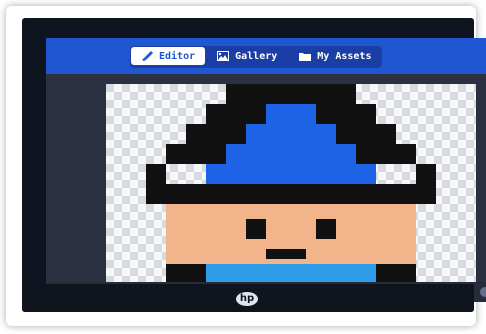 This screenshot has height=334, width=486. Describe the element at coordinates (305, 56) in the screenshot. I see `folder-icon` at that location.